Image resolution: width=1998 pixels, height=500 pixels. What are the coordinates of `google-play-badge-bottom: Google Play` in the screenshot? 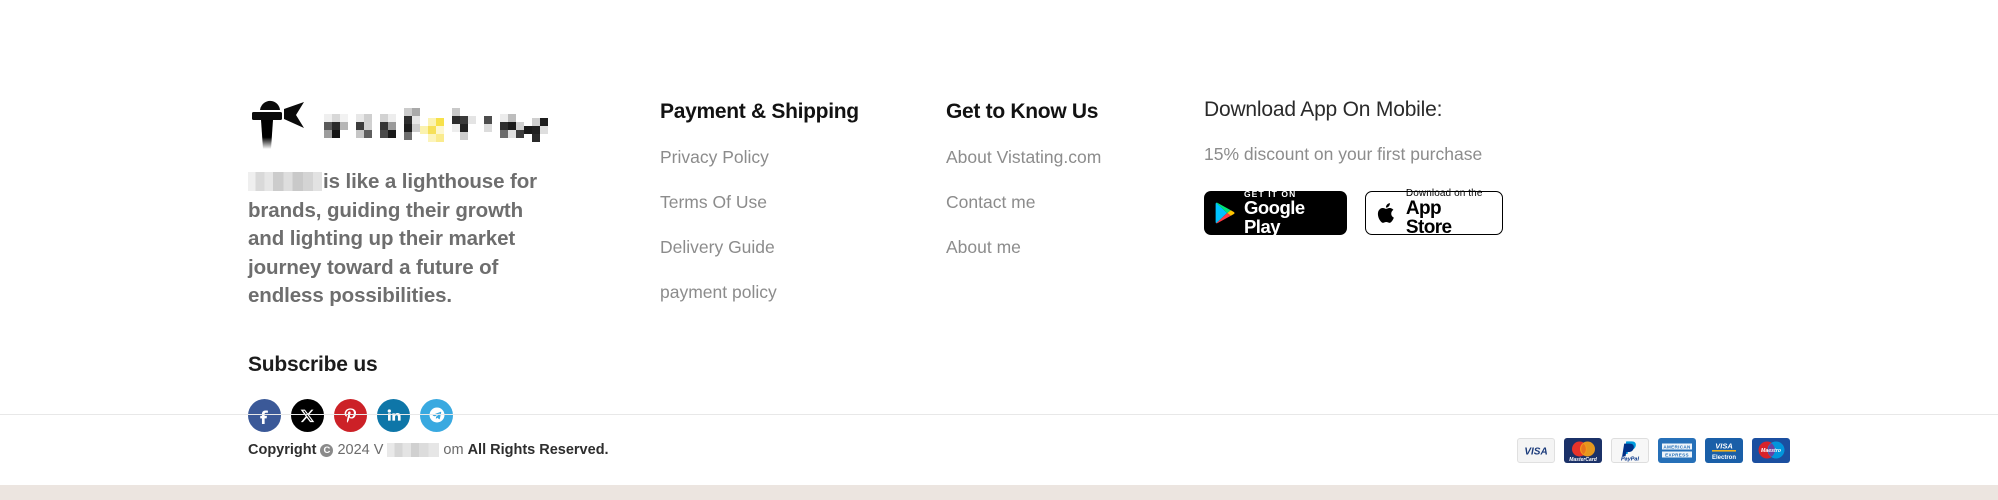 It's located at (1274, 217).